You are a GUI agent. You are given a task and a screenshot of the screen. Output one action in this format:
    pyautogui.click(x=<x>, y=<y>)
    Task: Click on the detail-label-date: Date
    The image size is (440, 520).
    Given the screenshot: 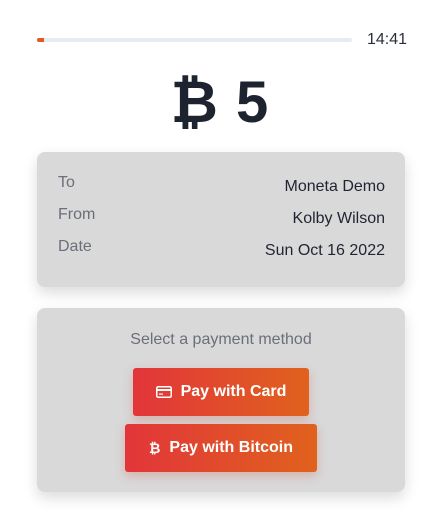 What is the action you would take?
    pyautogui.click(x=75, y=246)
    